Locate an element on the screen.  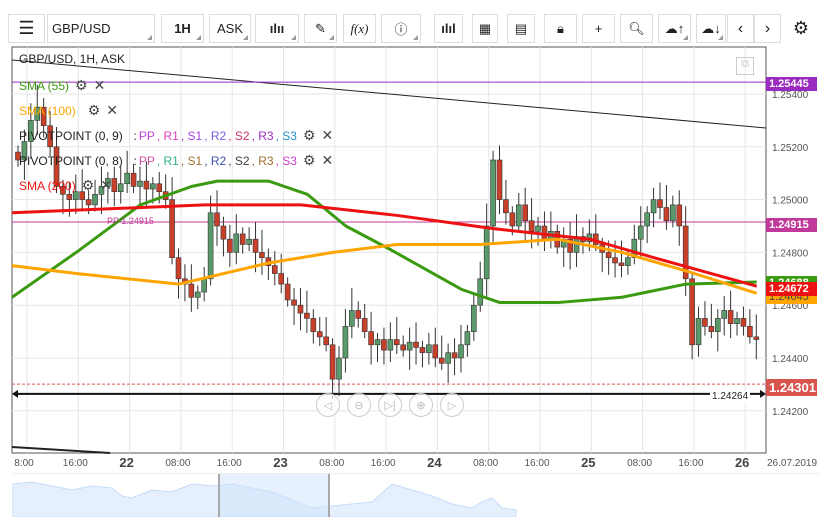
badge-alert: 1.24301 is located at coordinates (791, 387).